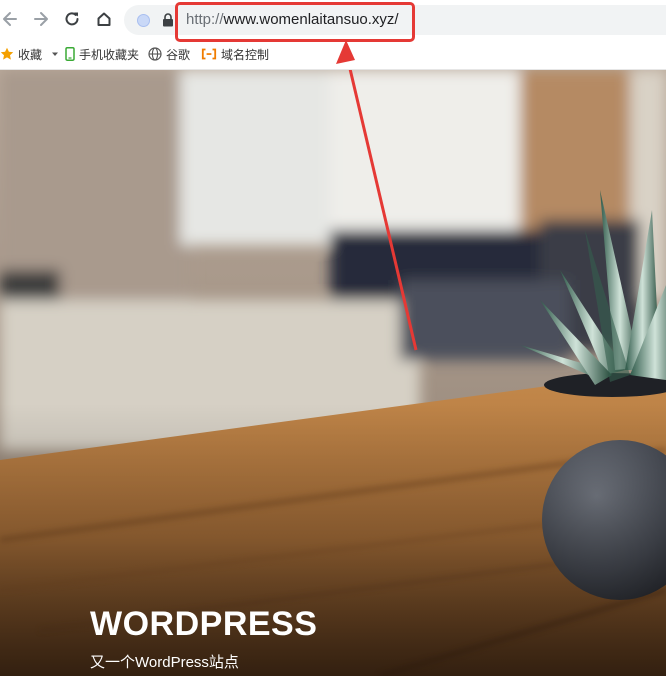  Describe the element at coordinates (70, 54) in the screenshot. I see `phone-icon` at that location.